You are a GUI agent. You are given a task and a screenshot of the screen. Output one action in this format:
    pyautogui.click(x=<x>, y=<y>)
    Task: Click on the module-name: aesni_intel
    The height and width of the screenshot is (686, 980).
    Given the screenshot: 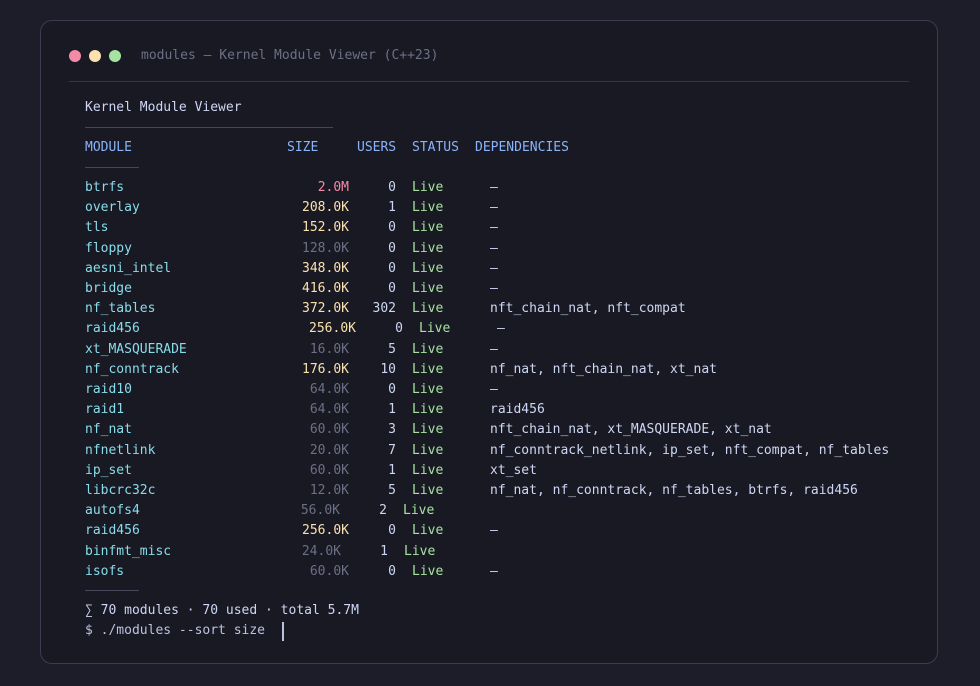 What is the action you would take?
    pyautogui.click(x=128, y=268)
    